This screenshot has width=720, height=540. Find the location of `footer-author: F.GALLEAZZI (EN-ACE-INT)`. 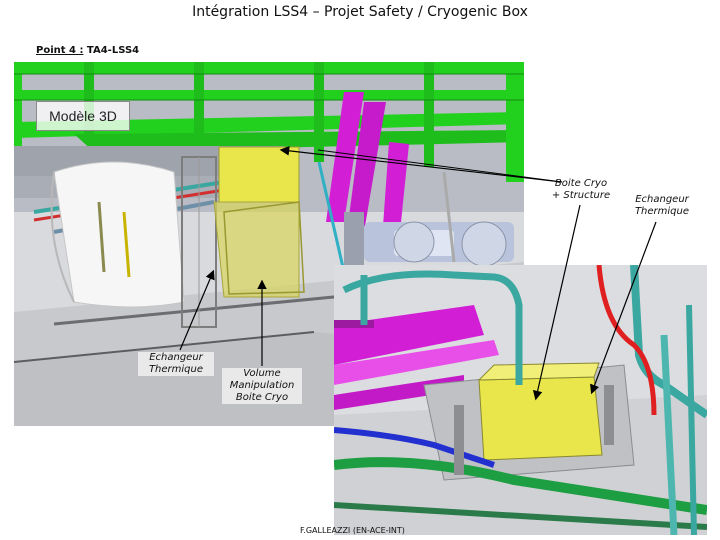

footer-author: F.GALLEAZZI (EN-ACE-INT) is located at coordinates (352, 530).